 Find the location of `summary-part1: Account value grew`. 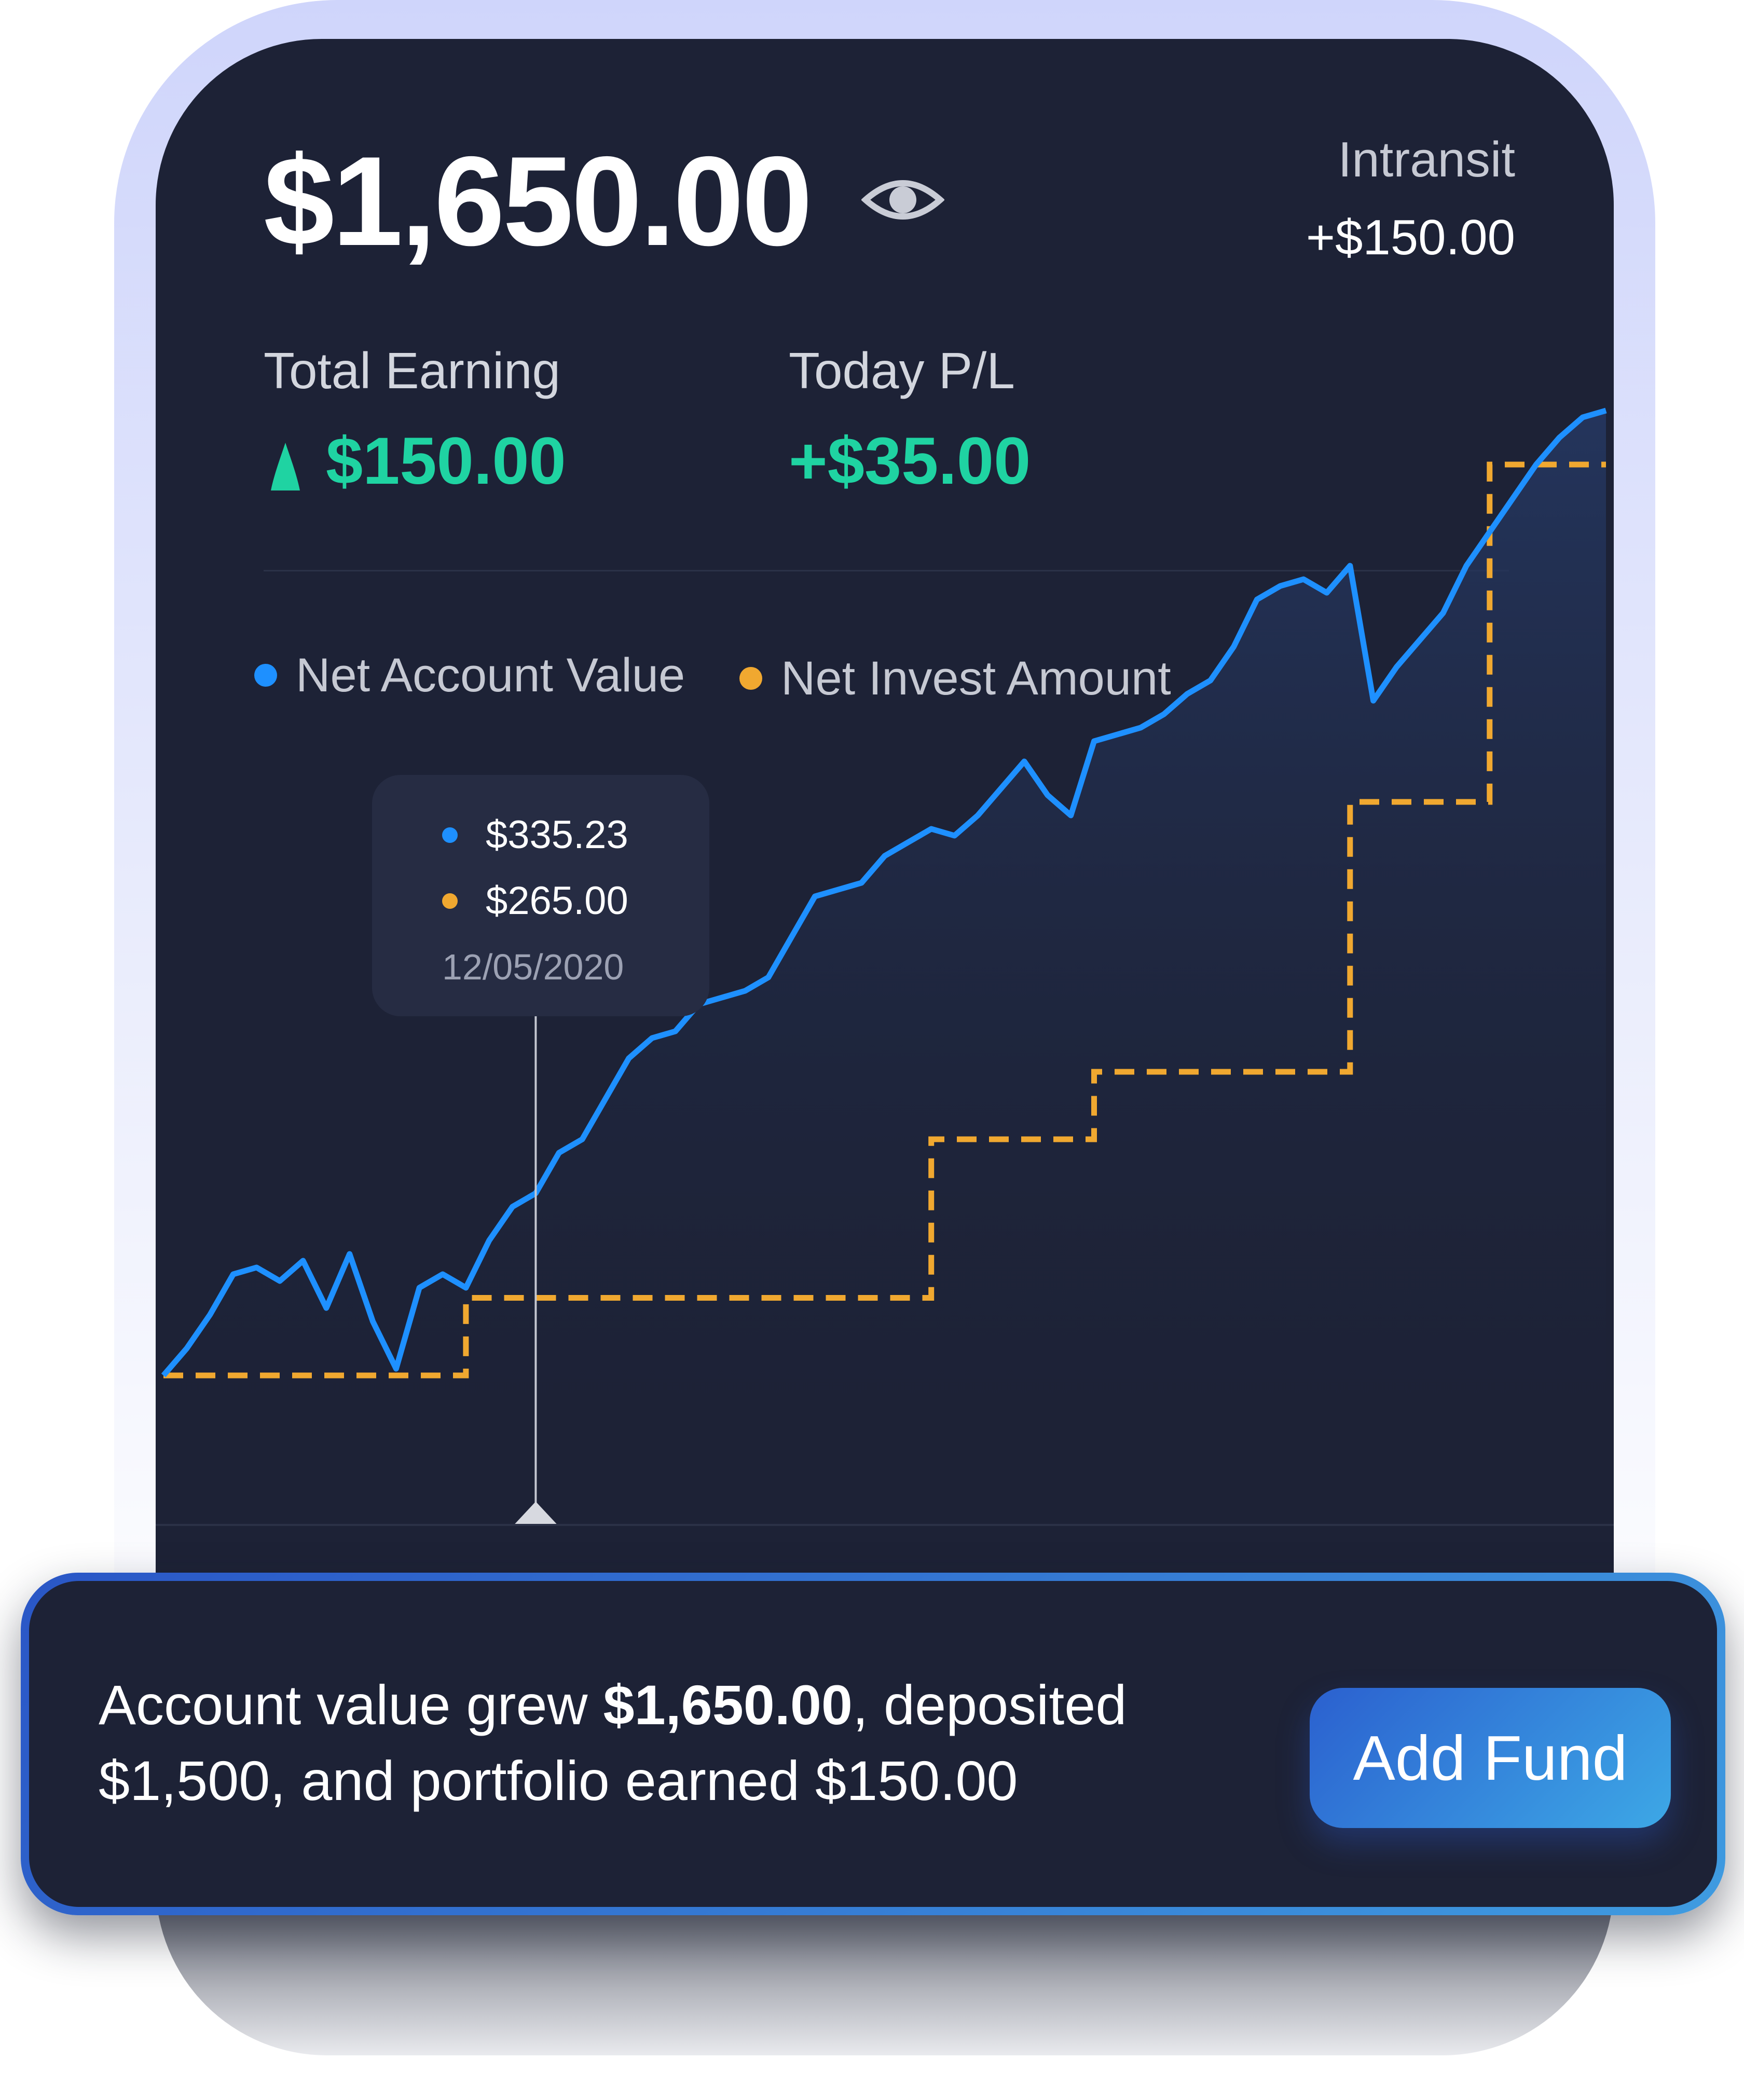

summary-part1: Account value grew is located at coordinates (351, 1704).